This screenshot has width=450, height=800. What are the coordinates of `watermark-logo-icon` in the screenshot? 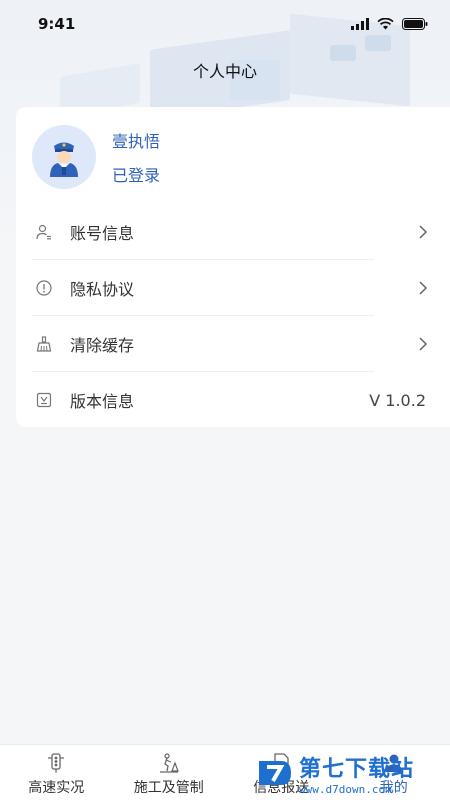 It's located at (275, 773).